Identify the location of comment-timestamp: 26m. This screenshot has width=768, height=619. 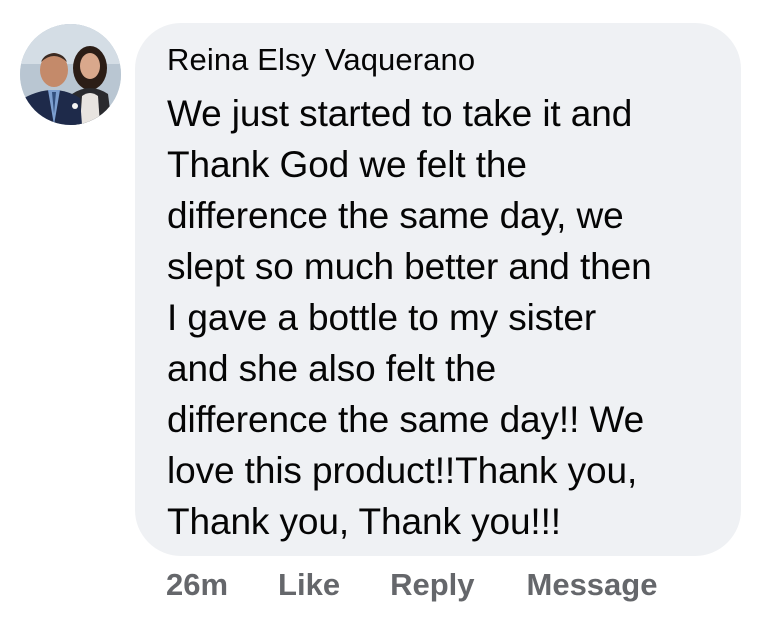
(197, 585).